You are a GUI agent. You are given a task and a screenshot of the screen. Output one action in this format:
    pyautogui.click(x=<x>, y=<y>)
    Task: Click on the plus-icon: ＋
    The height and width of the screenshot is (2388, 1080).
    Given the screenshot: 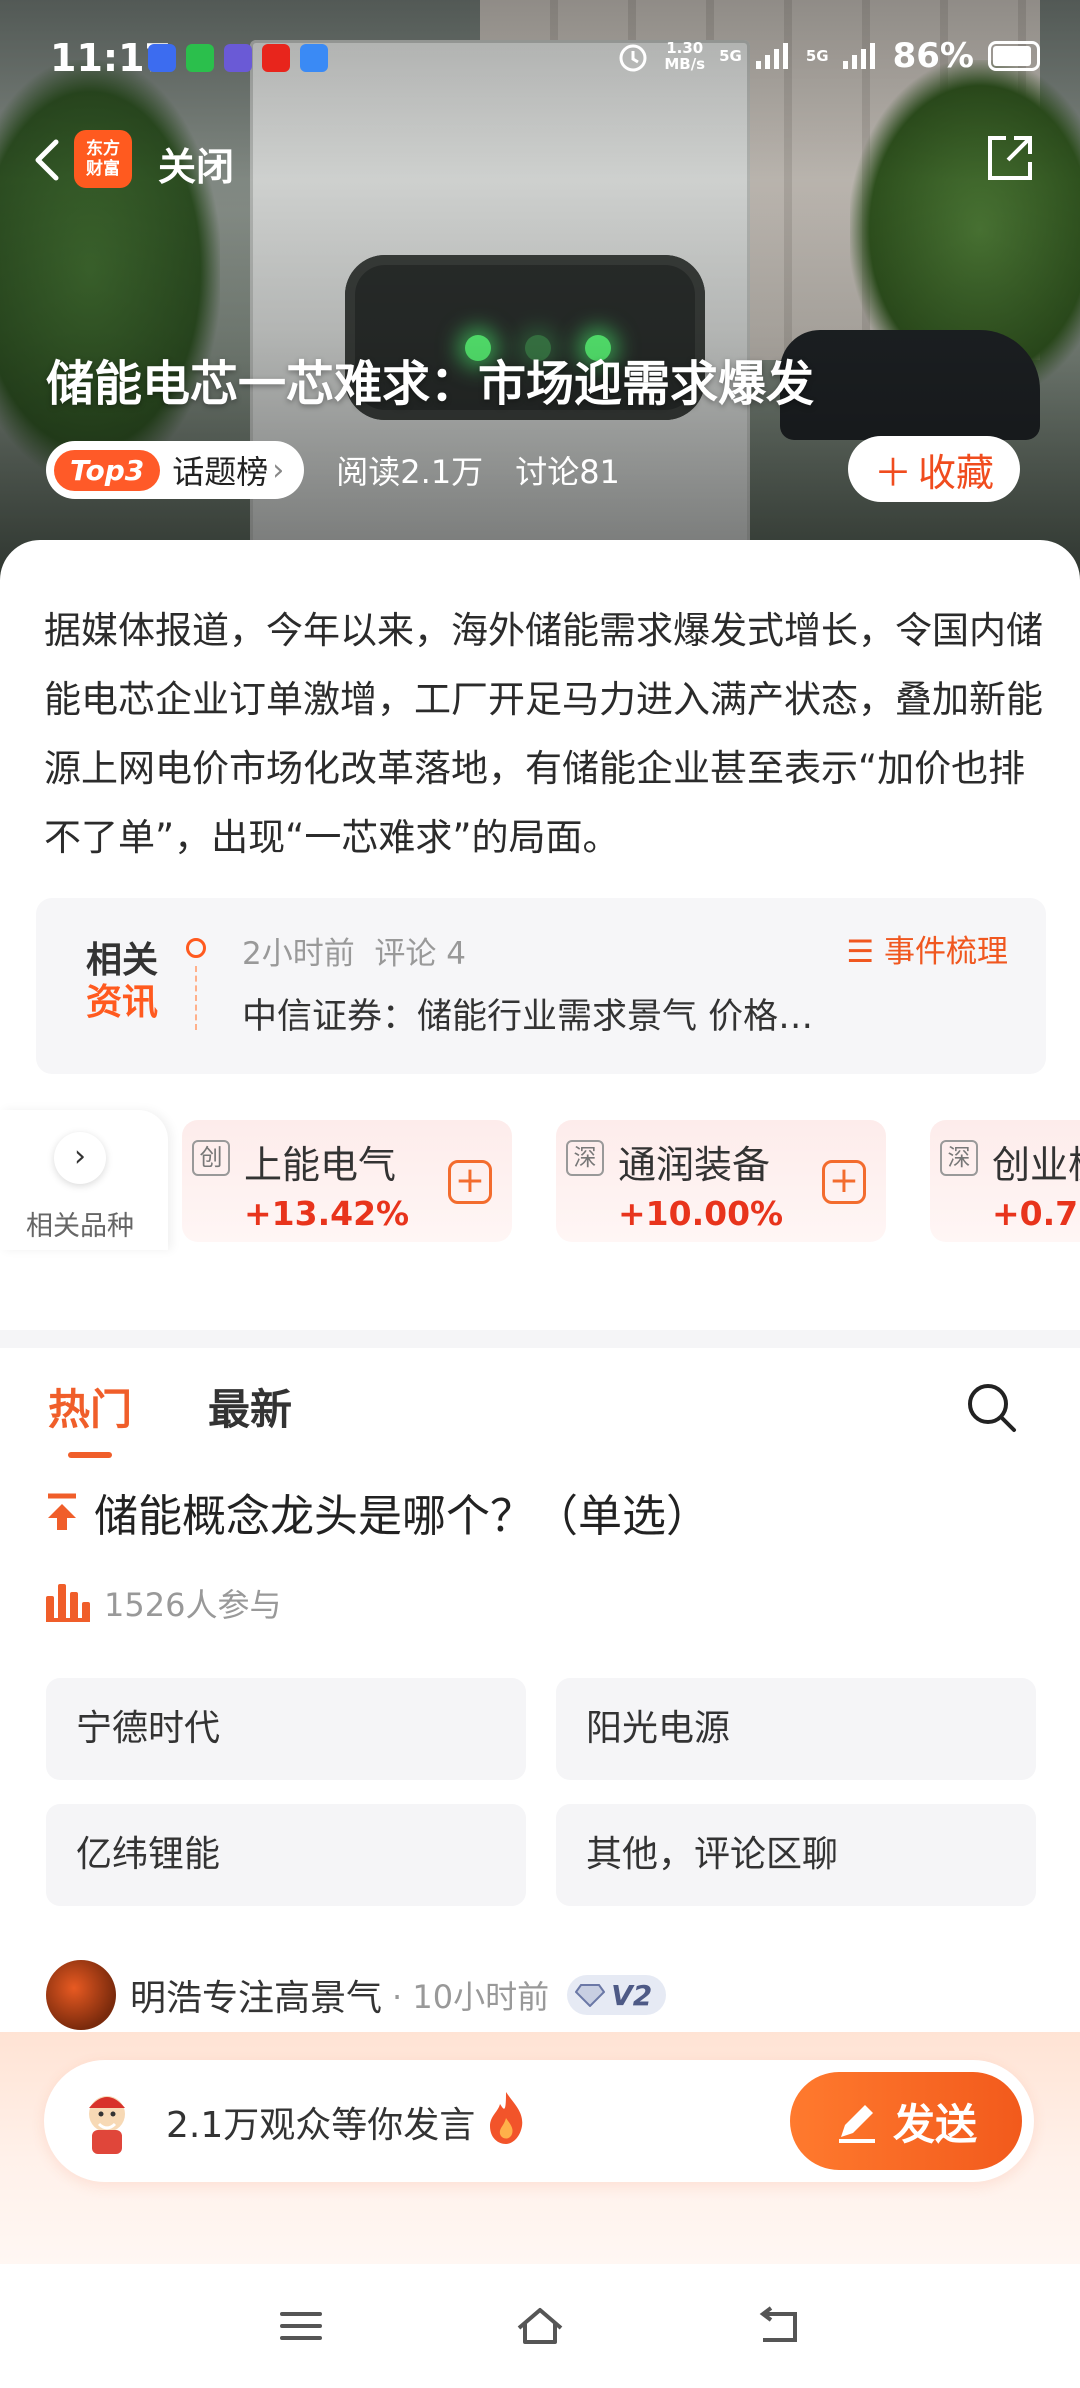 What is the action you would take?
    pyautogui.click(x=892, y=472)
    